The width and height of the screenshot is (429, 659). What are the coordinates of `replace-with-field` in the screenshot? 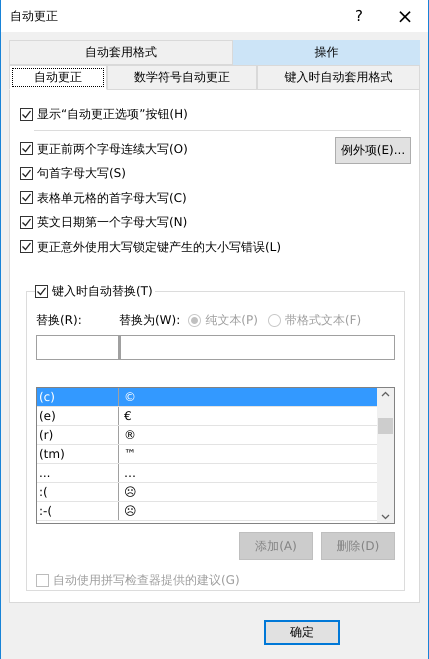 It's located at (257, 347).